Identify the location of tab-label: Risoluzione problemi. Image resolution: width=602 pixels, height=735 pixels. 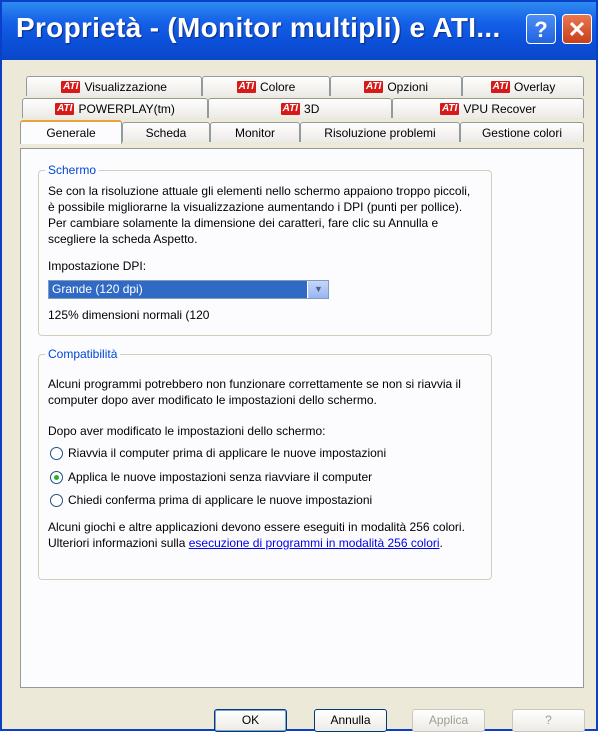
(380, 132).